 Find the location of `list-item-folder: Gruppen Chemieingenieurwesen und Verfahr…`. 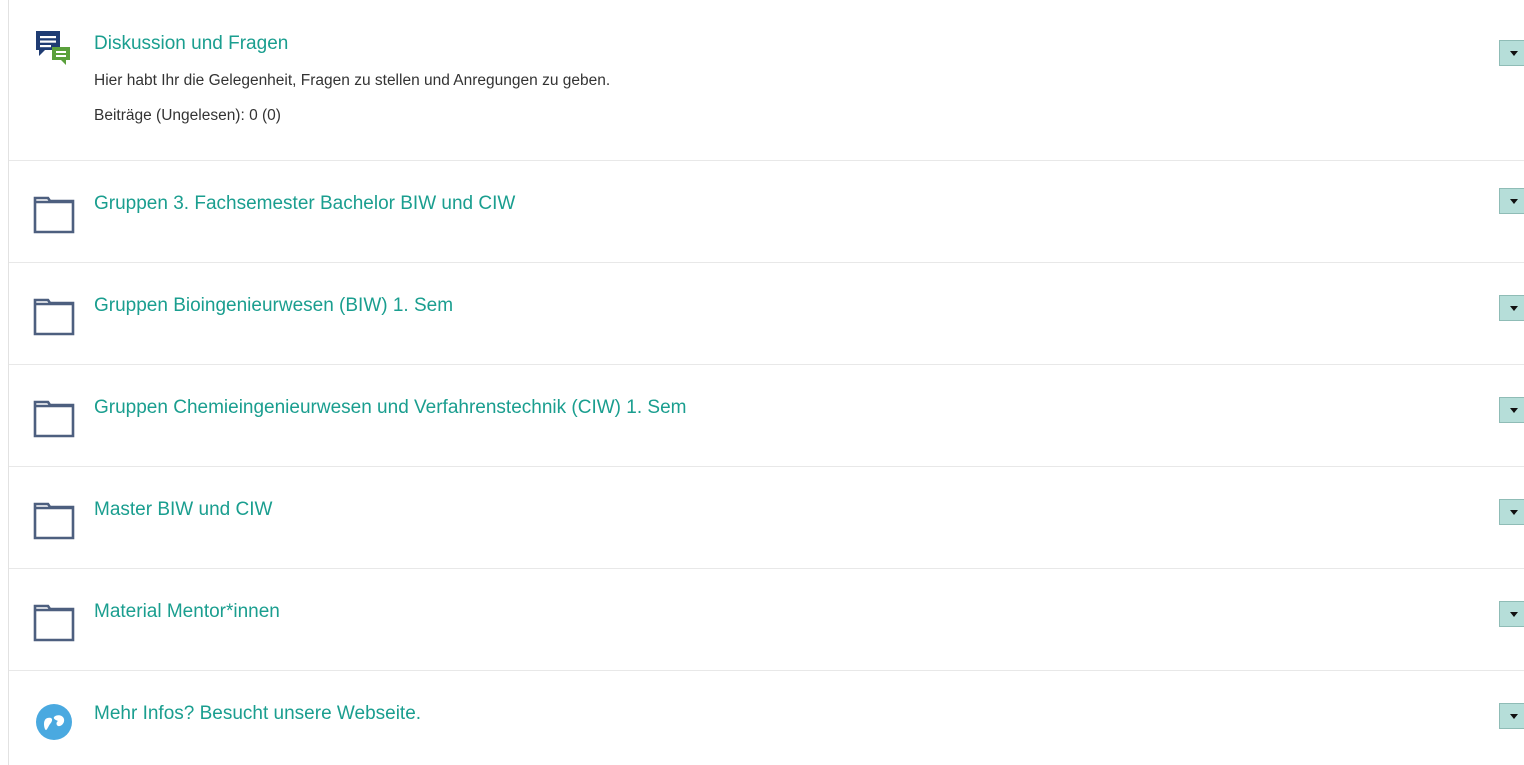

list-item-folder: Gruppen Chemieingenieurwesen und Verfahr… is located at coordinates (766, 416).